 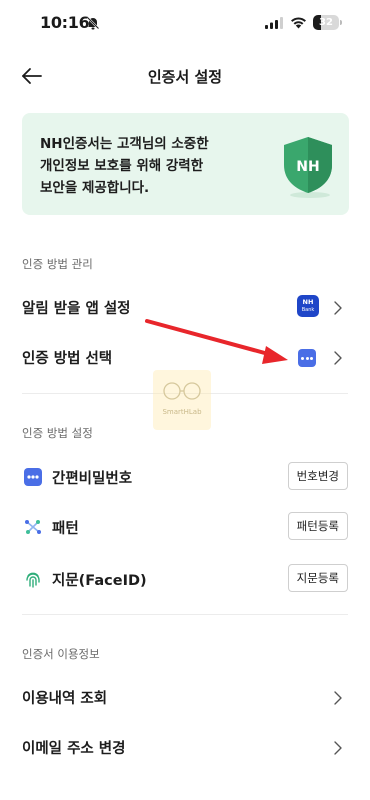 I want to click on row-label: 인증 방법 선택, so click(x=67, y=359).